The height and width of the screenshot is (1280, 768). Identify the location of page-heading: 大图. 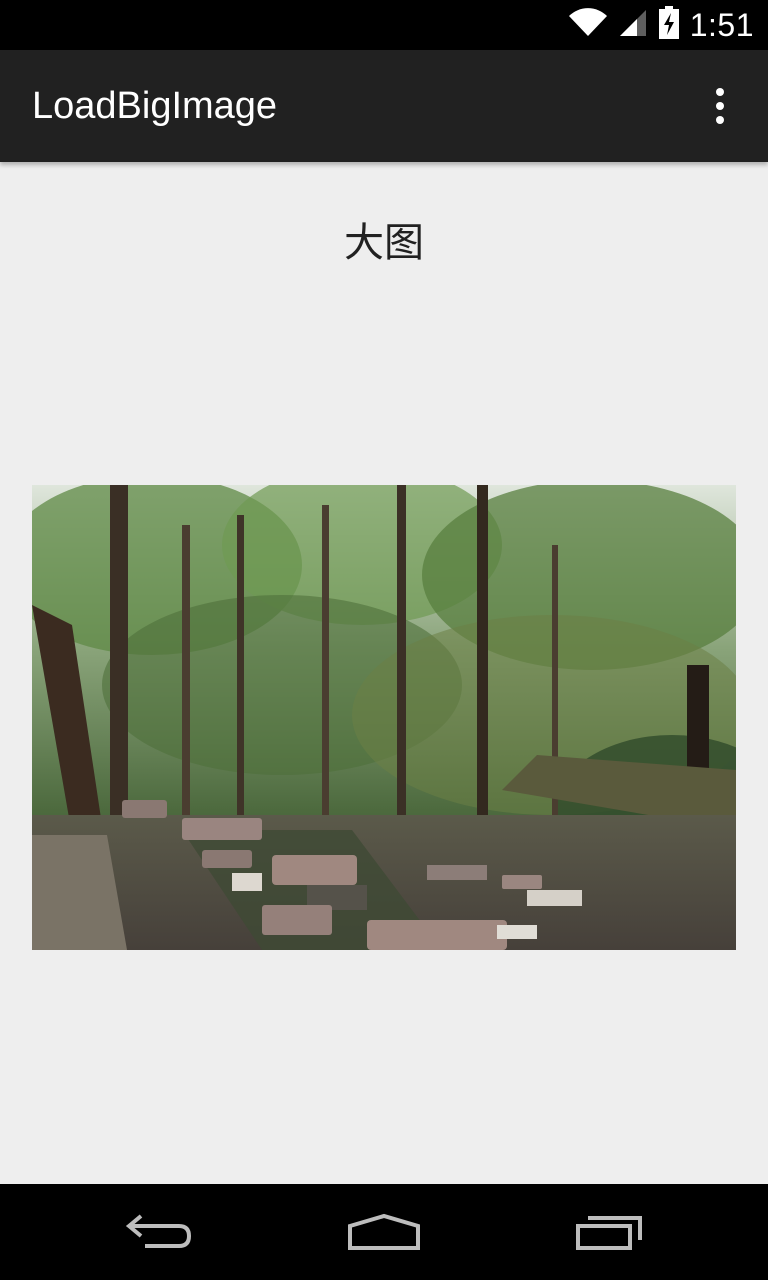
(384, 243).